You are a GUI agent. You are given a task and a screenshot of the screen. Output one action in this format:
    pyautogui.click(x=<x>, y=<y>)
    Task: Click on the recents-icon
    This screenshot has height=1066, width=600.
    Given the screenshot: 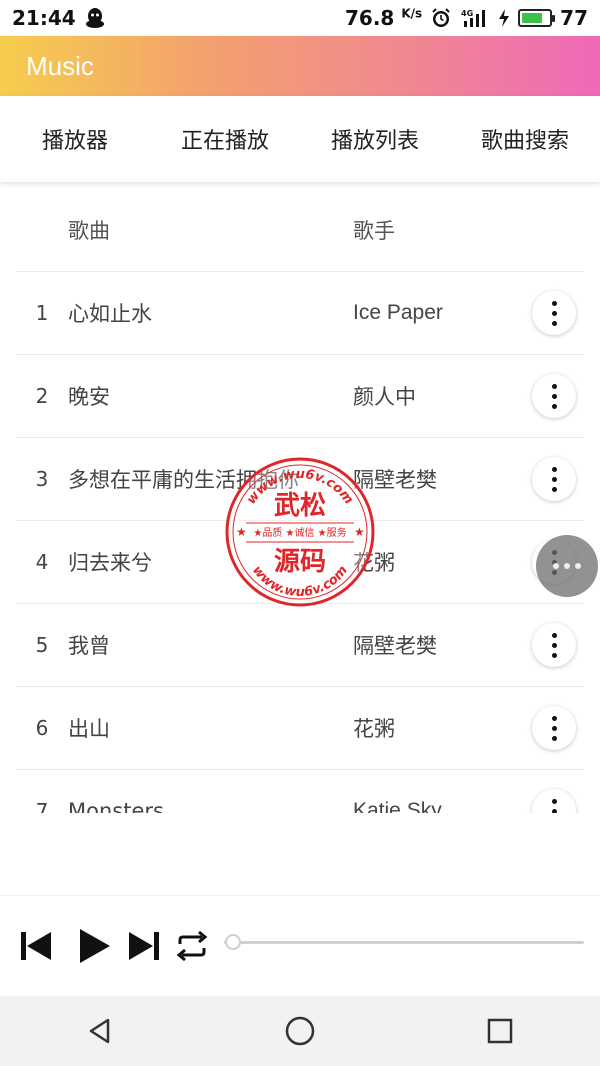 What is the action you would take?
    pyautogui.click(x=500, y=1031)
    